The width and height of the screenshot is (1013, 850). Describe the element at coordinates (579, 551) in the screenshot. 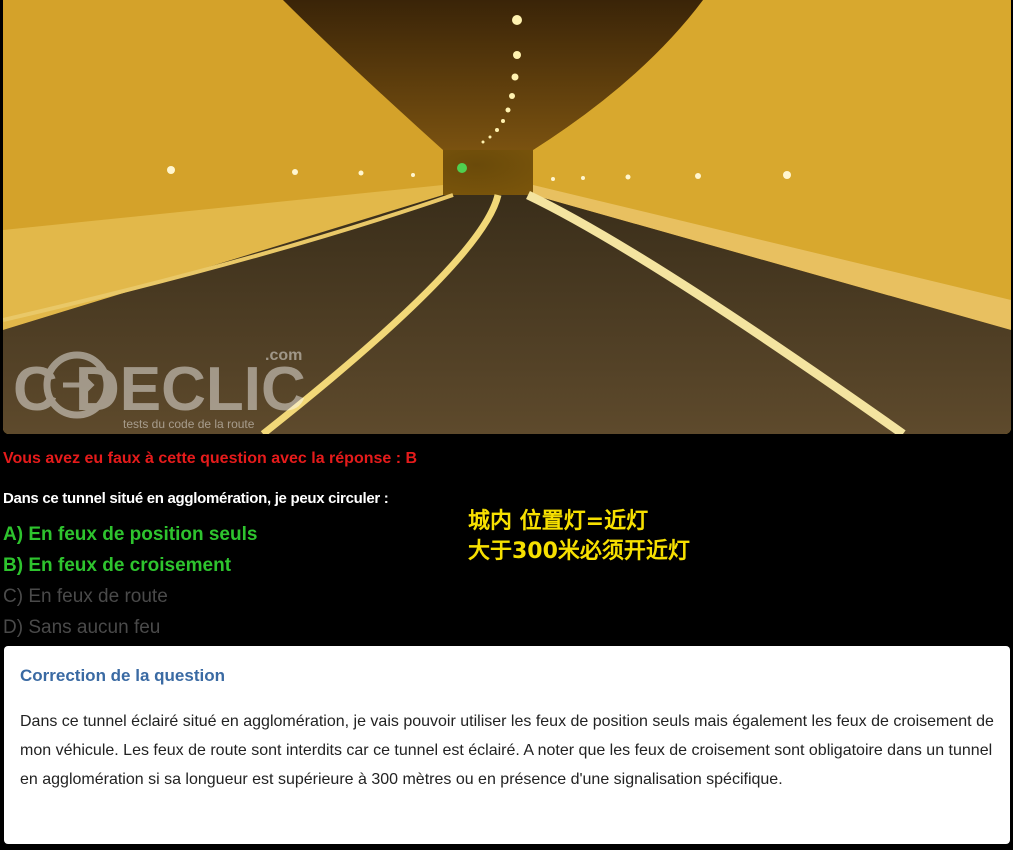

I see `note-line-2: 大于300米必须开近灯` at that location.